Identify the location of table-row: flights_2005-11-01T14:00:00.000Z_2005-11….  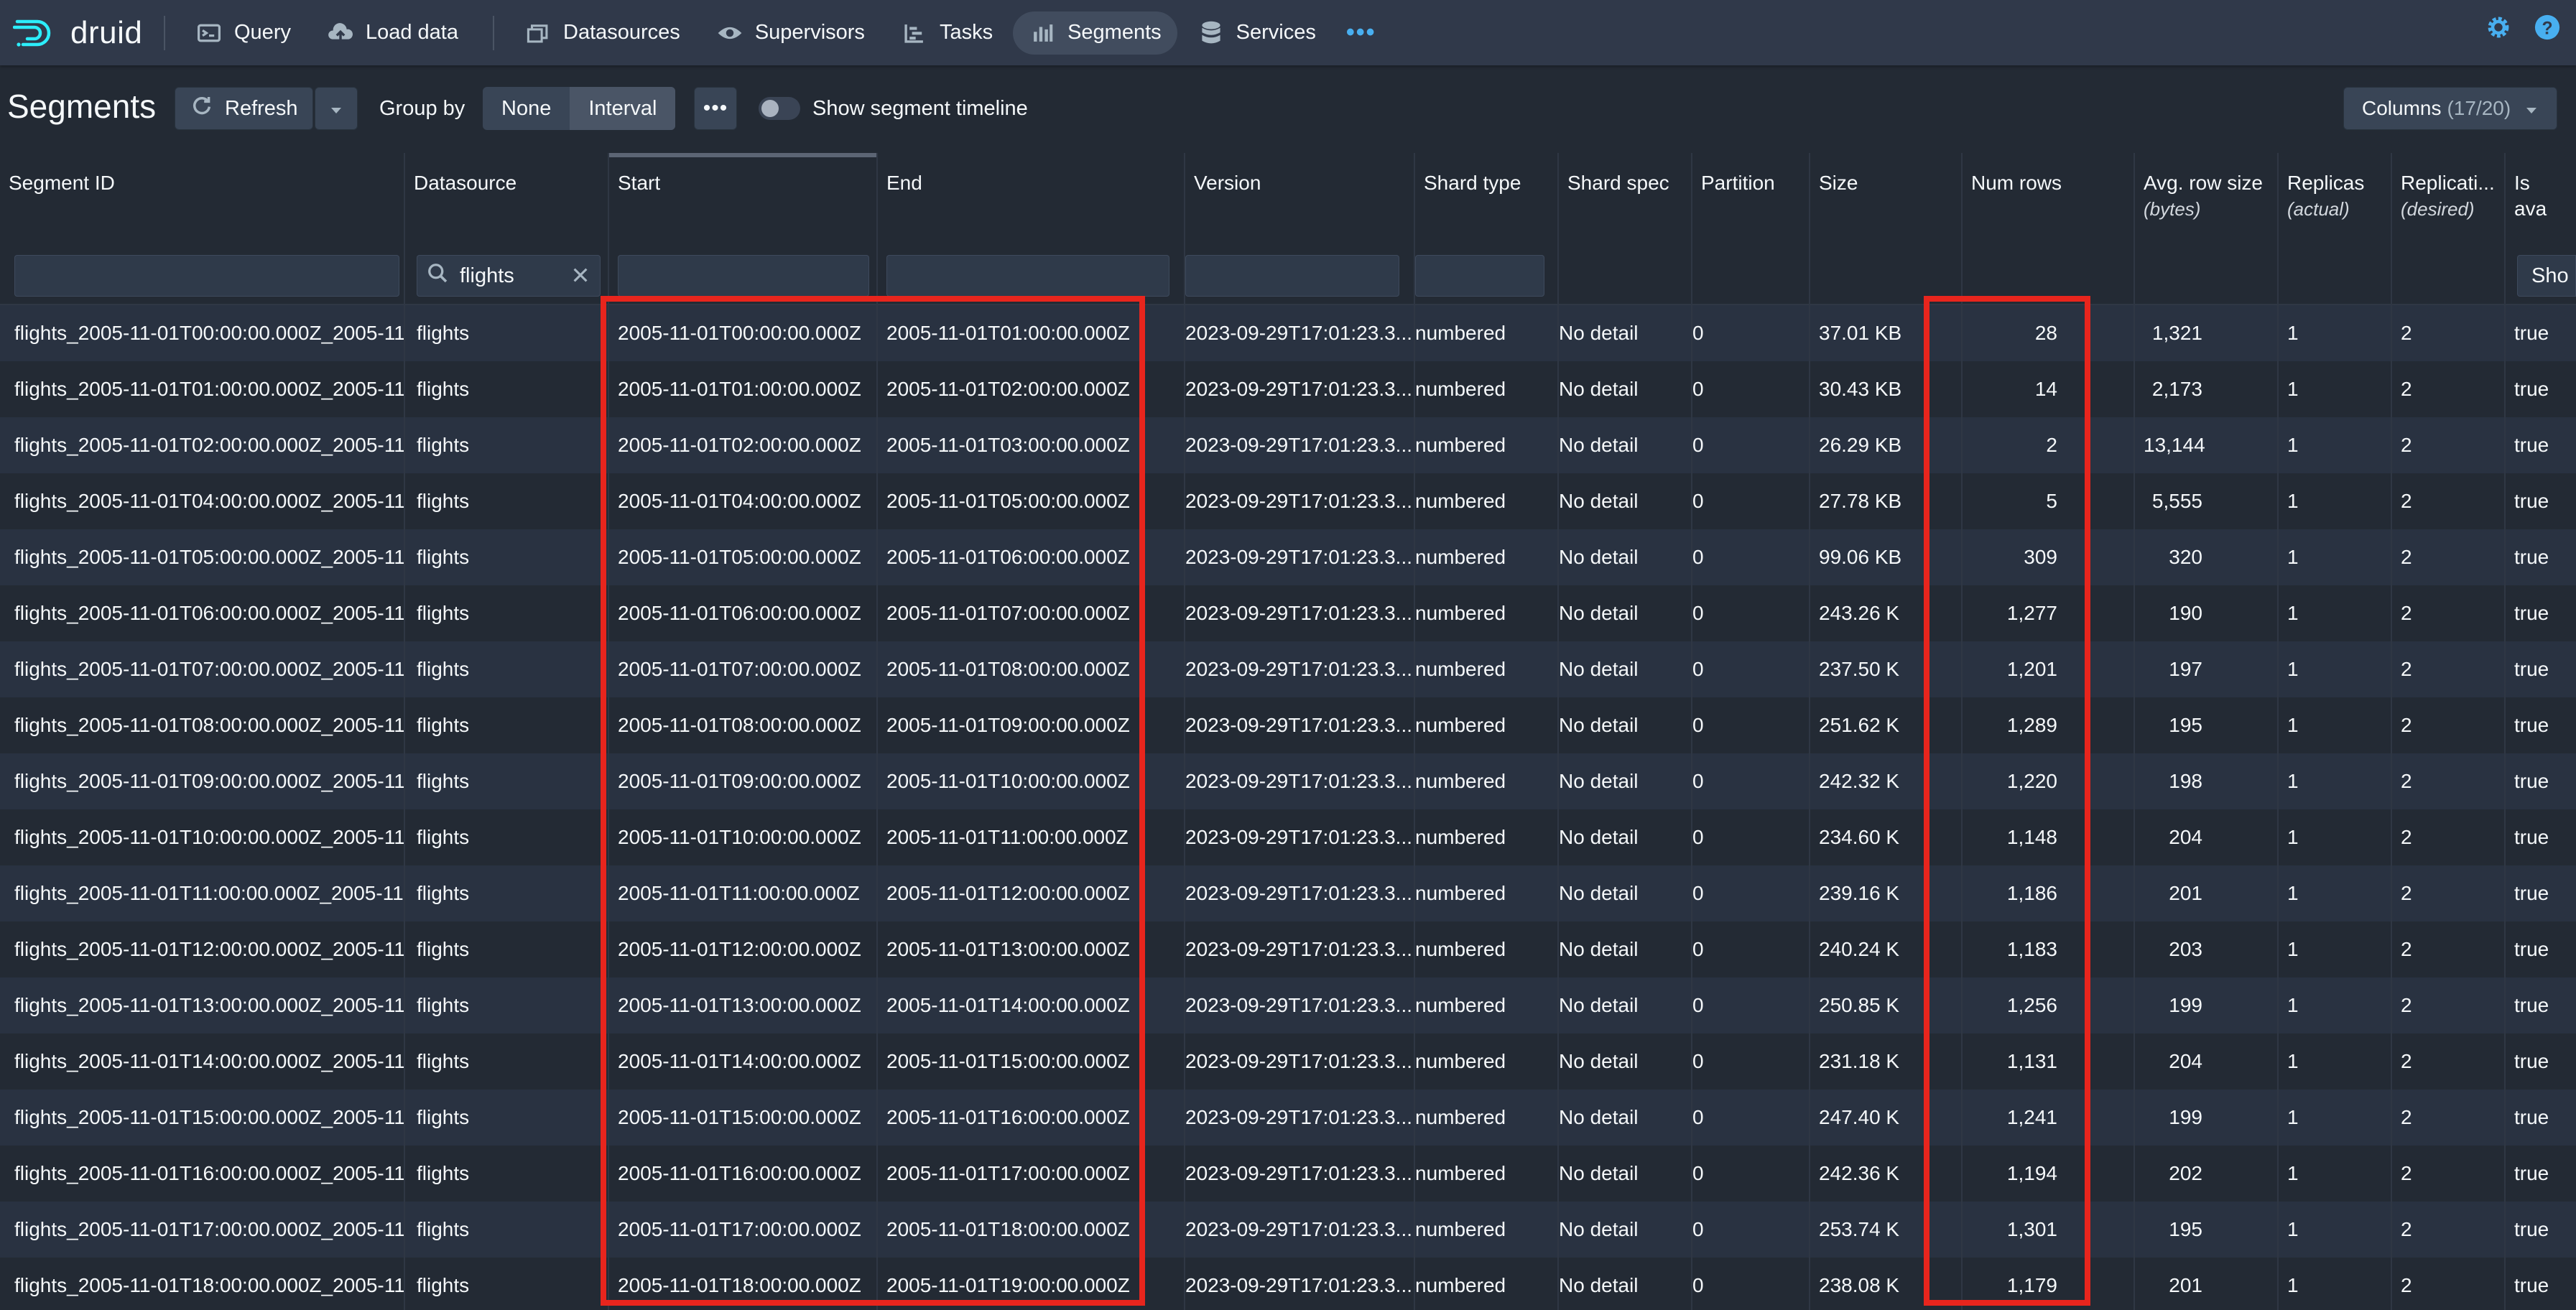
(1288, 1061).